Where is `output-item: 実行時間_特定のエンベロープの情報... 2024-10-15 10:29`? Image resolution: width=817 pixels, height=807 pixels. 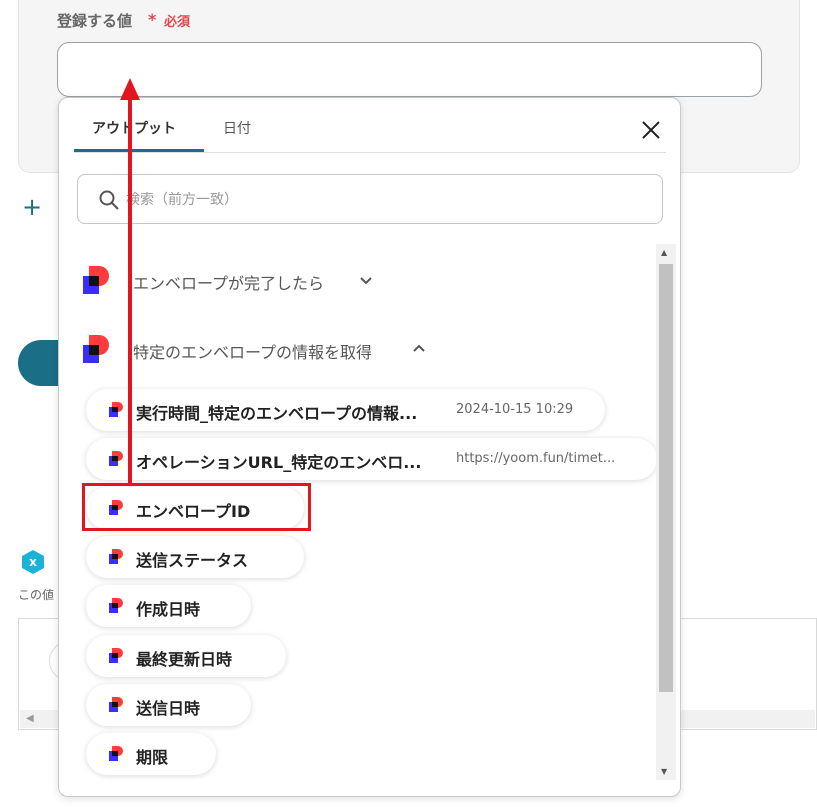
output-item: 実行時間_特定のエンベロープの情報... 2024-10-15 10:29 is located at coordinates (345, 410).